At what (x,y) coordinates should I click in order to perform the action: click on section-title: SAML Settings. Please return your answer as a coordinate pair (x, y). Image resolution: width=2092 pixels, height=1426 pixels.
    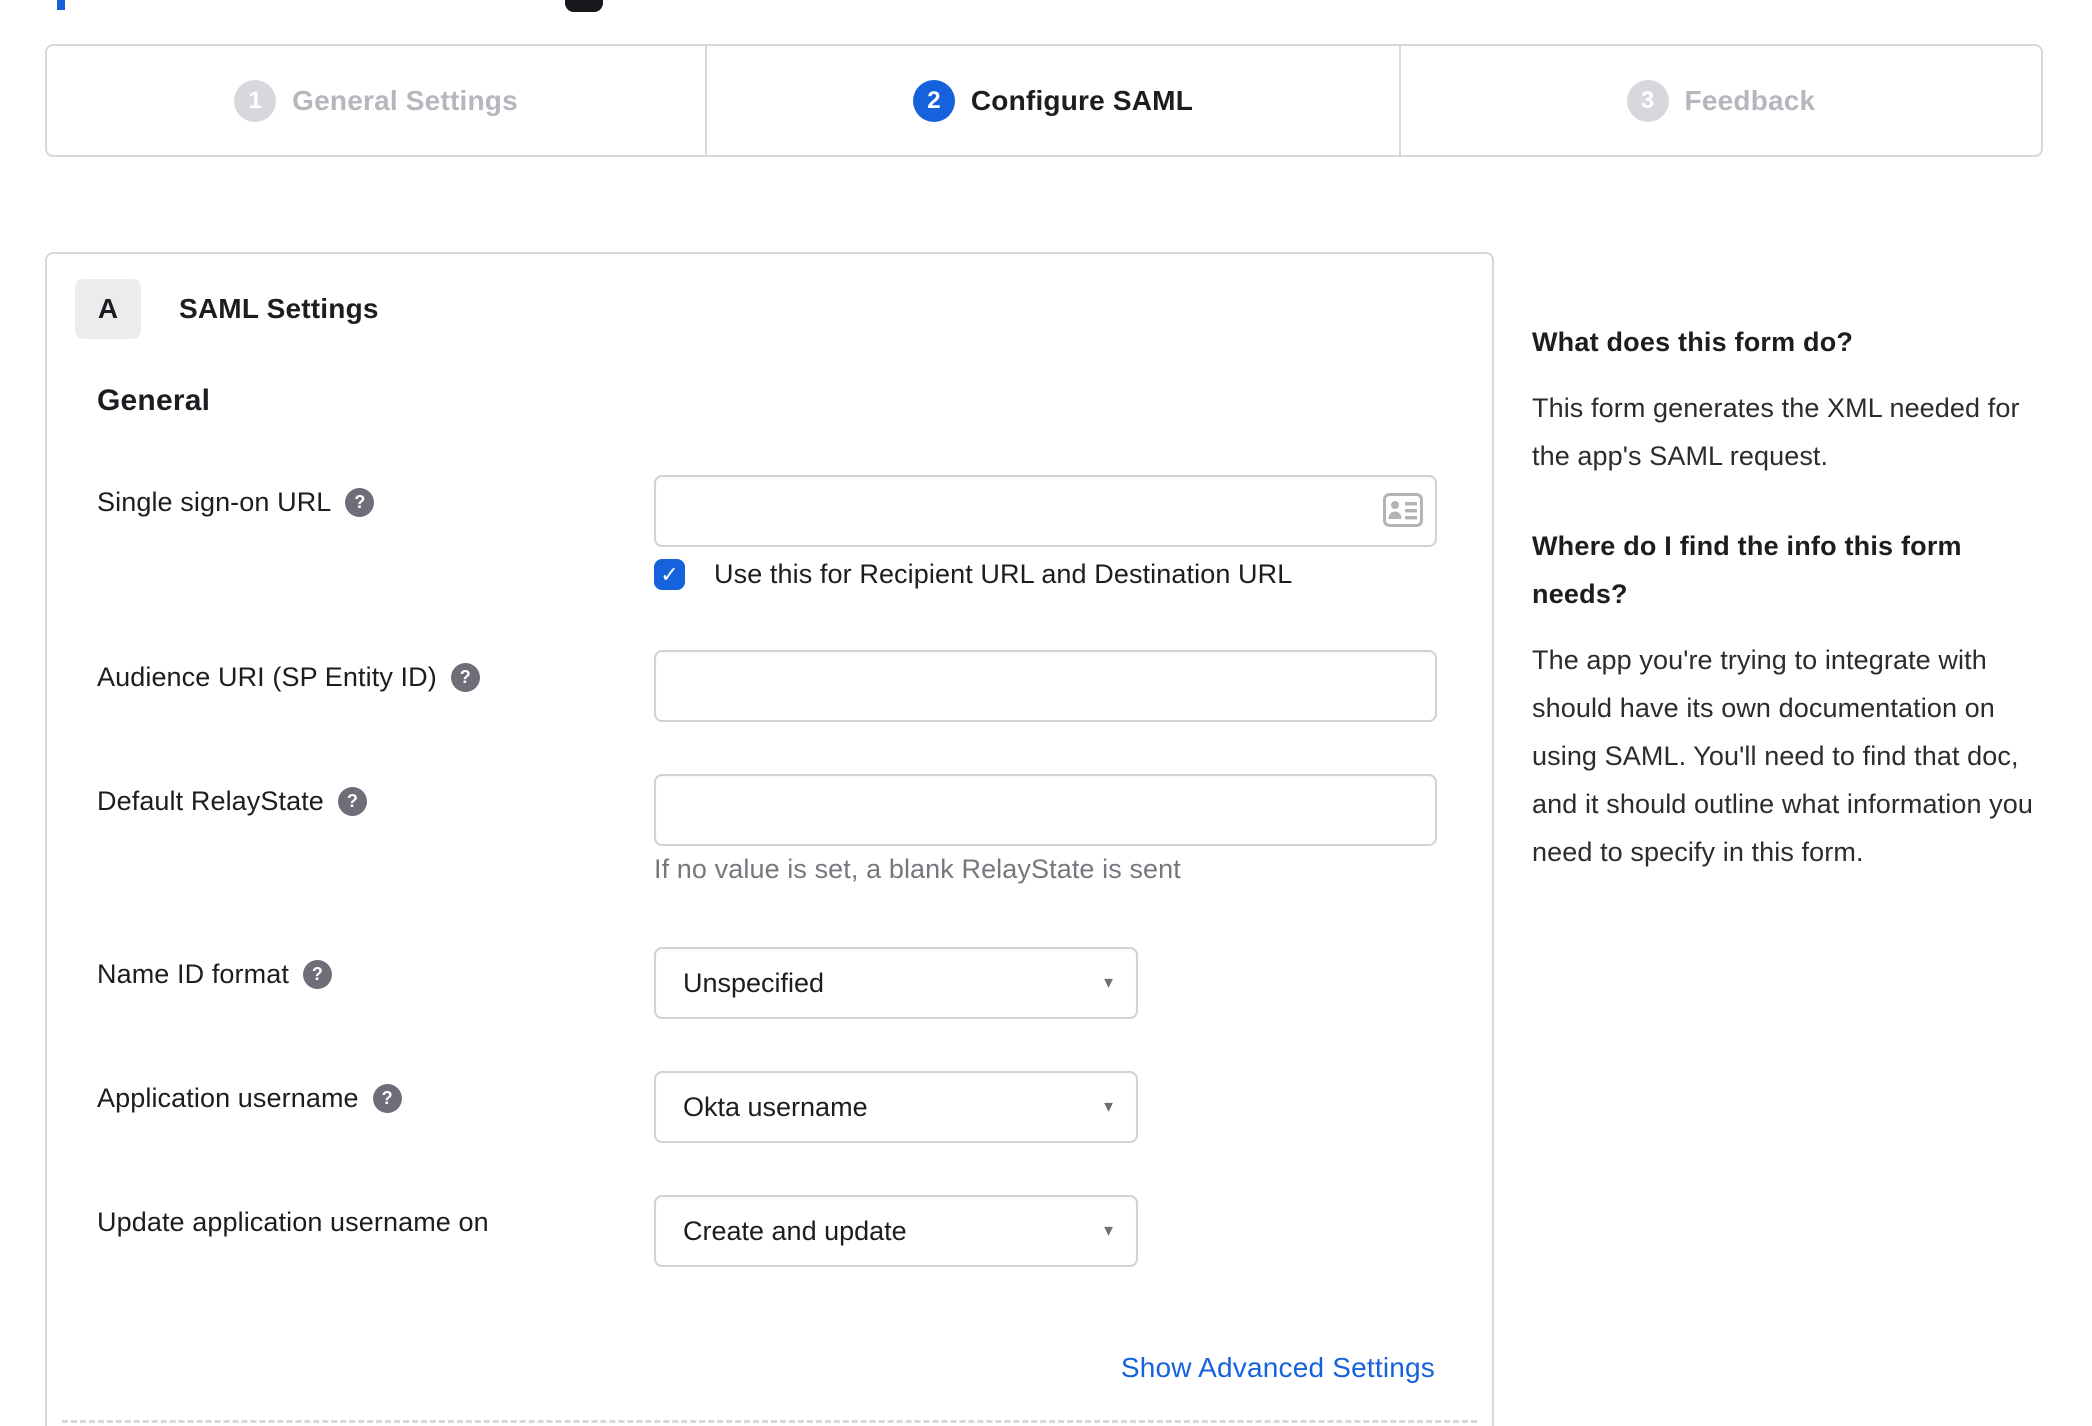
    Looking at the image, I should click on (279, 308).